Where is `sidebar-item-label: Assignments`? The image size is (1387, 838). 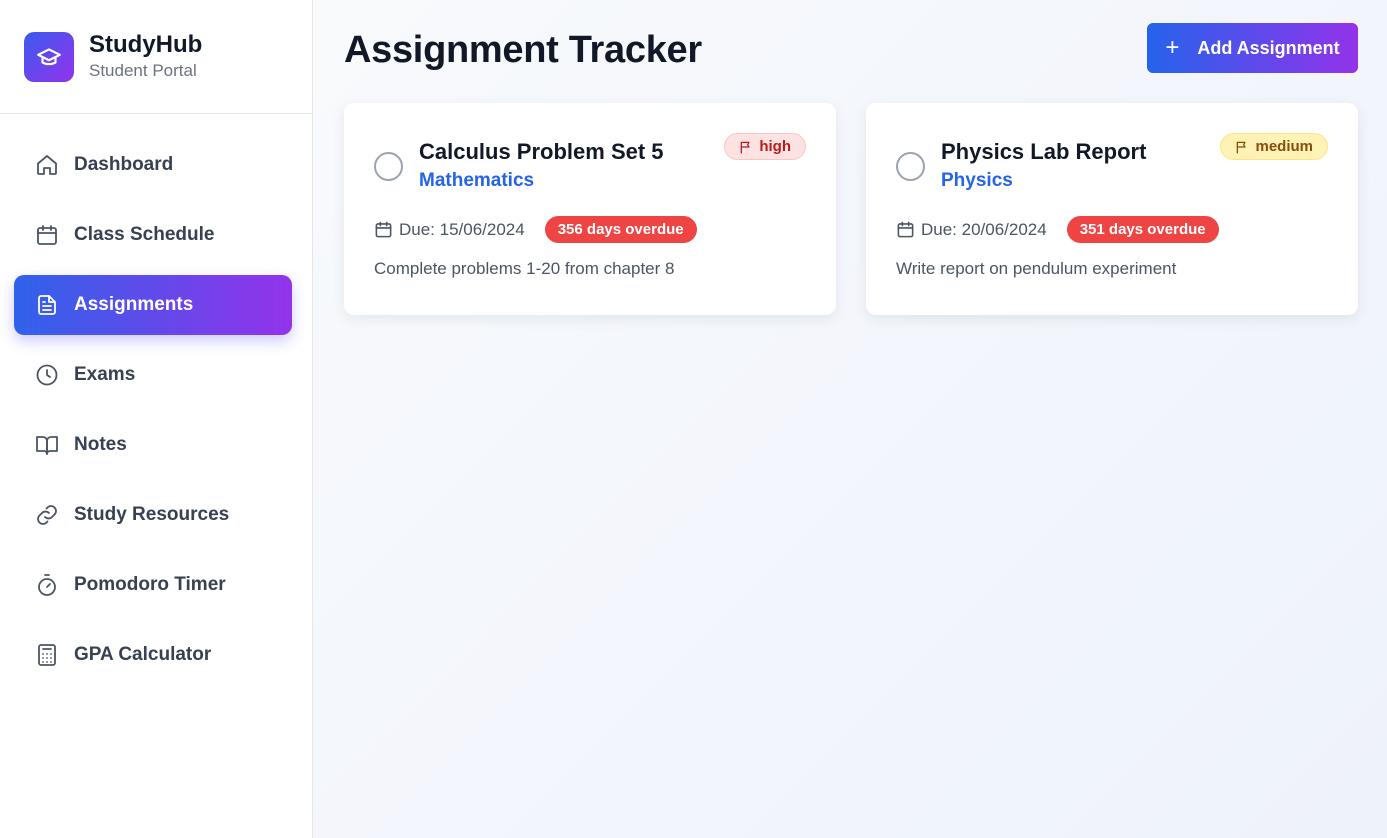 sidebar-item-label: Assignments is located at coordinates (134, 304).